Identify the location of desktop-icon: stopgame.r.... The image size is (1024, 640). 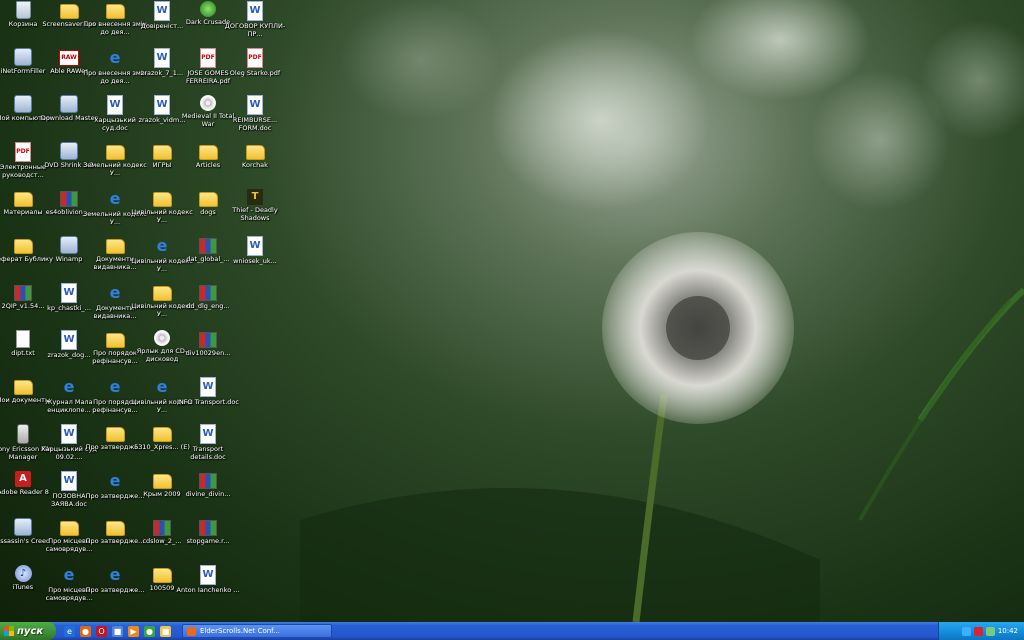
(208, 540).